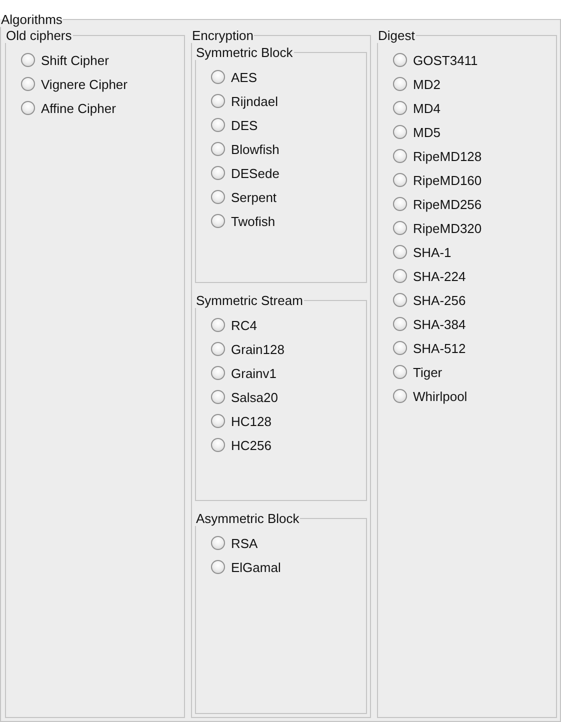 Image resolution: width=561 pixels, height=722 pixels. Describe the element at coordinates (447, 204) in the screenshot. I see `option-label: RipeMD256` at that location.